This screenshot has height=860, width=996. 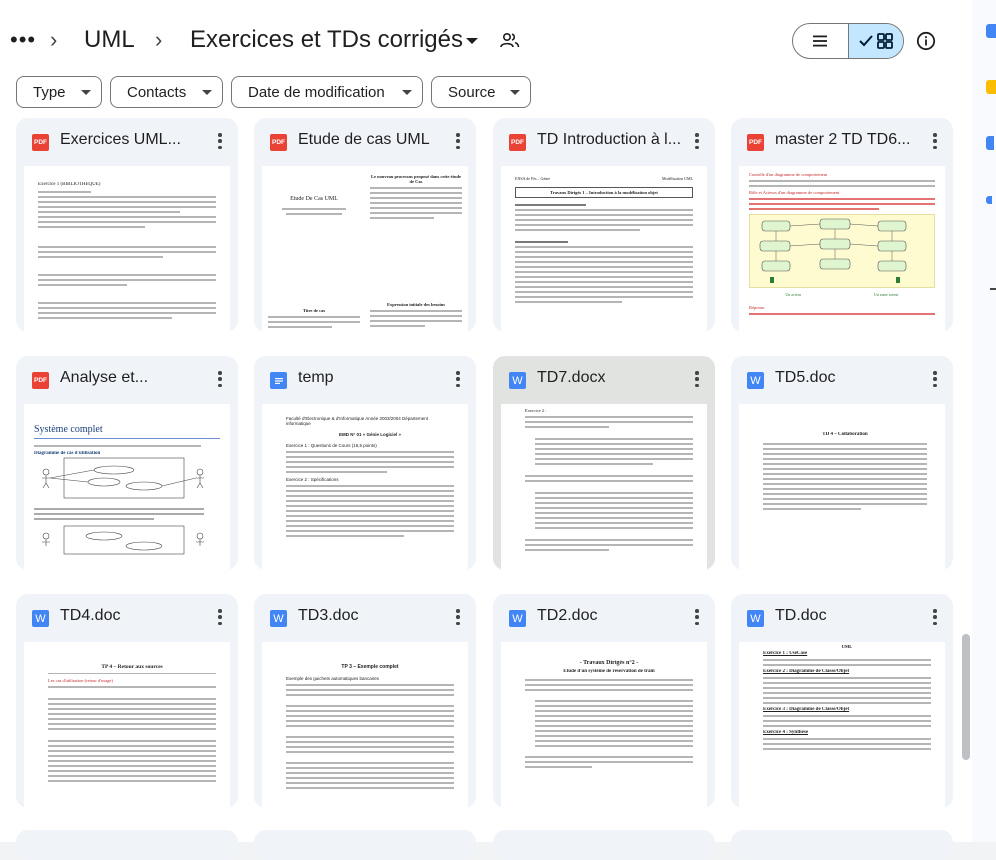 I want to click on grid-view-button, so click(x=875, y=41).